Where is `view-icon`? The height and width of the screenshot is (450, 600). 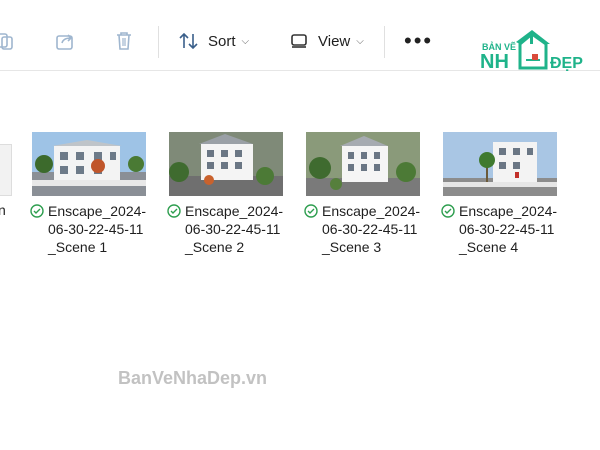 view-icon is located at coordinates (299, 41).